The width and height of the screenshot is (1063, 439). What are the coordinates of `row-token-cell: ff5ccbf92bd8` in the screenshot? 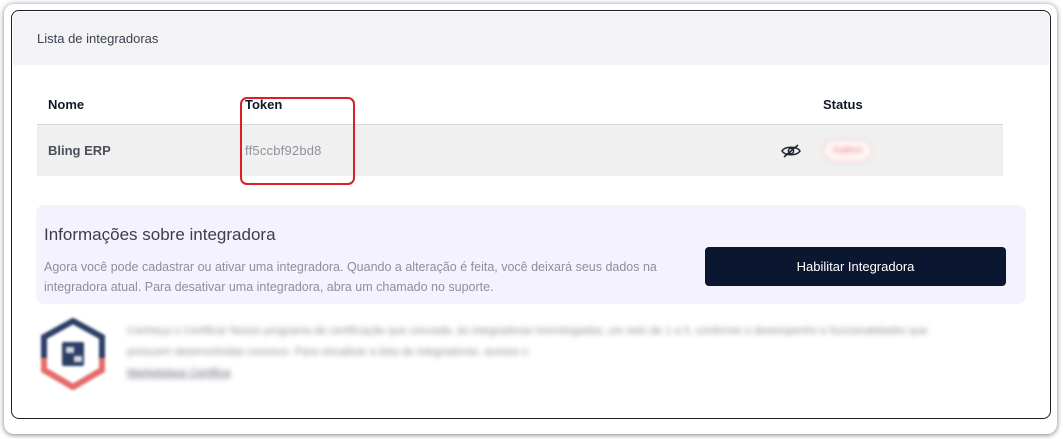 It's located at (399, 150).